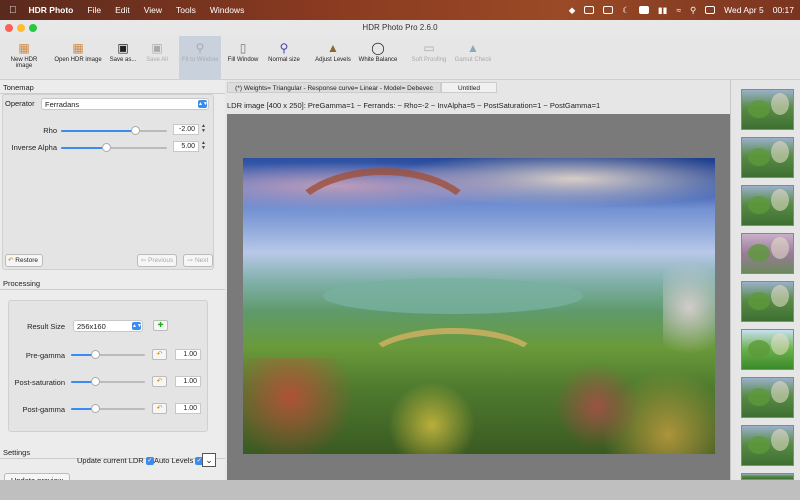 The image size is (800, 500). I want to click on post-saturation-reset-button: ↶, so click(159, 381).